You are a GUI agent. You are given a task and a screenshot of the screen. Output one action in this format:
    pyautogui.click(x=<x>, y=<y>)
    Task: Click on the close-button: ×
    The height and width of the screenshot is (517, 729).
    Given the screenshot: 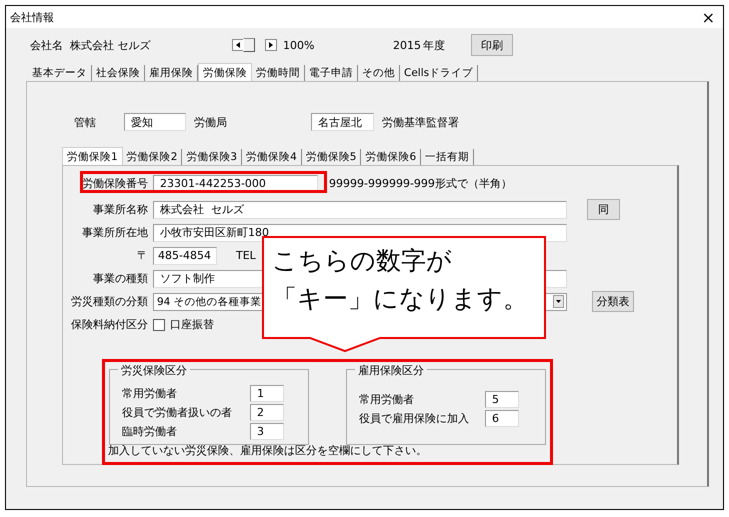 What is the action you would take?
    pyautogui.click(x=708, y=17)
    